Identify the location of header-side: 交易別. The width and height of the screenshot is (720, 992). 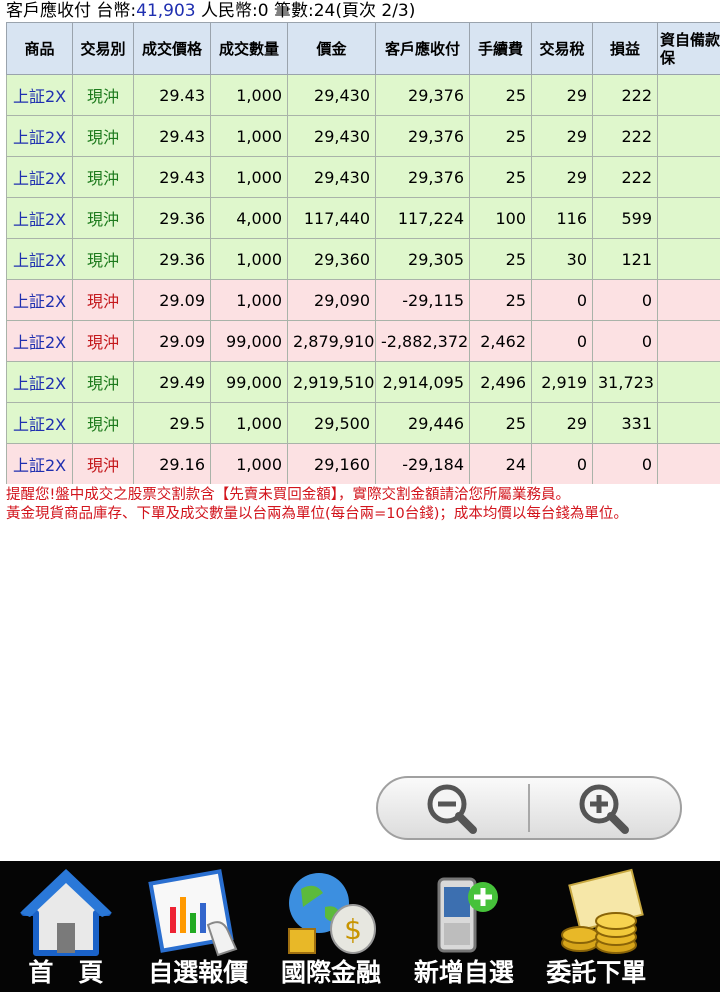
(103, 48).